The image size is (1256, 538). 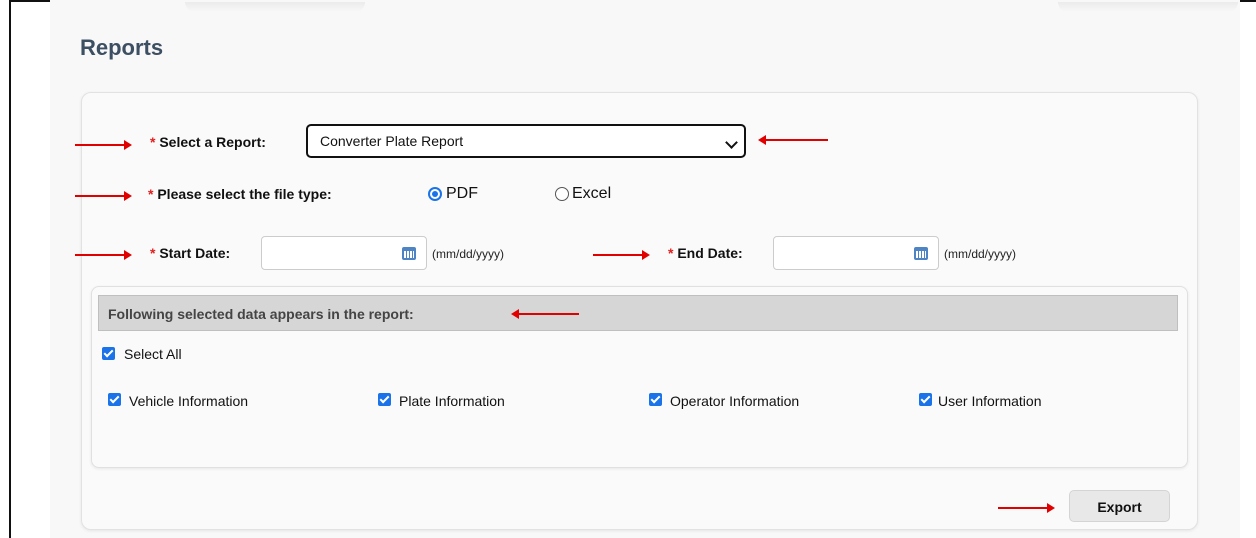 I want to click on pdf-radio, so click(x=435, y=194).